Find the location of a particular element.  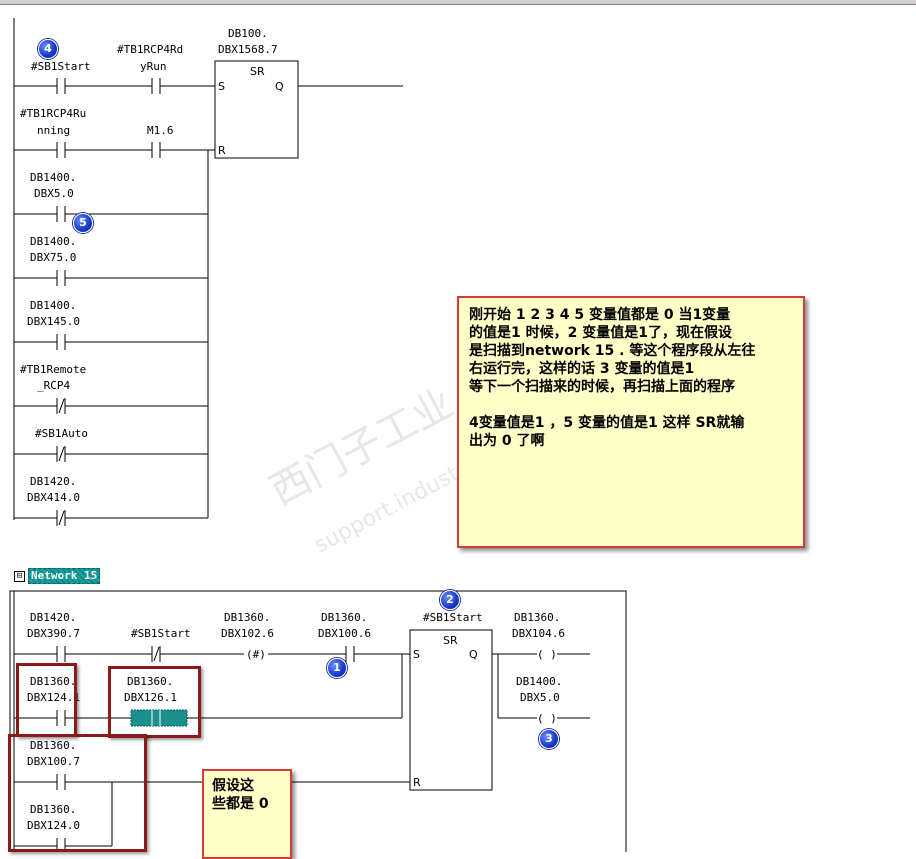

branch5-label-1: #SB1Auto is located at coordinates (61, 433).